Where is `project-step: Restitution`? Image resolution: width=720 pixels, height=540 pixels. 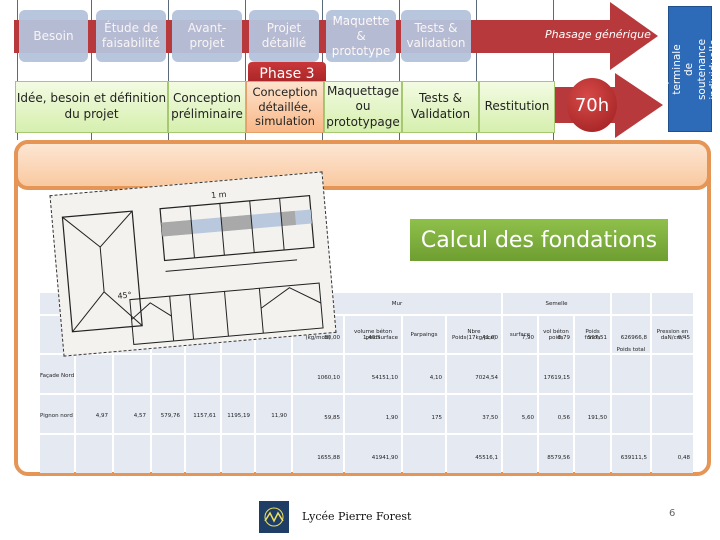 project-step: Restitution is located at coordinates (517, 107).